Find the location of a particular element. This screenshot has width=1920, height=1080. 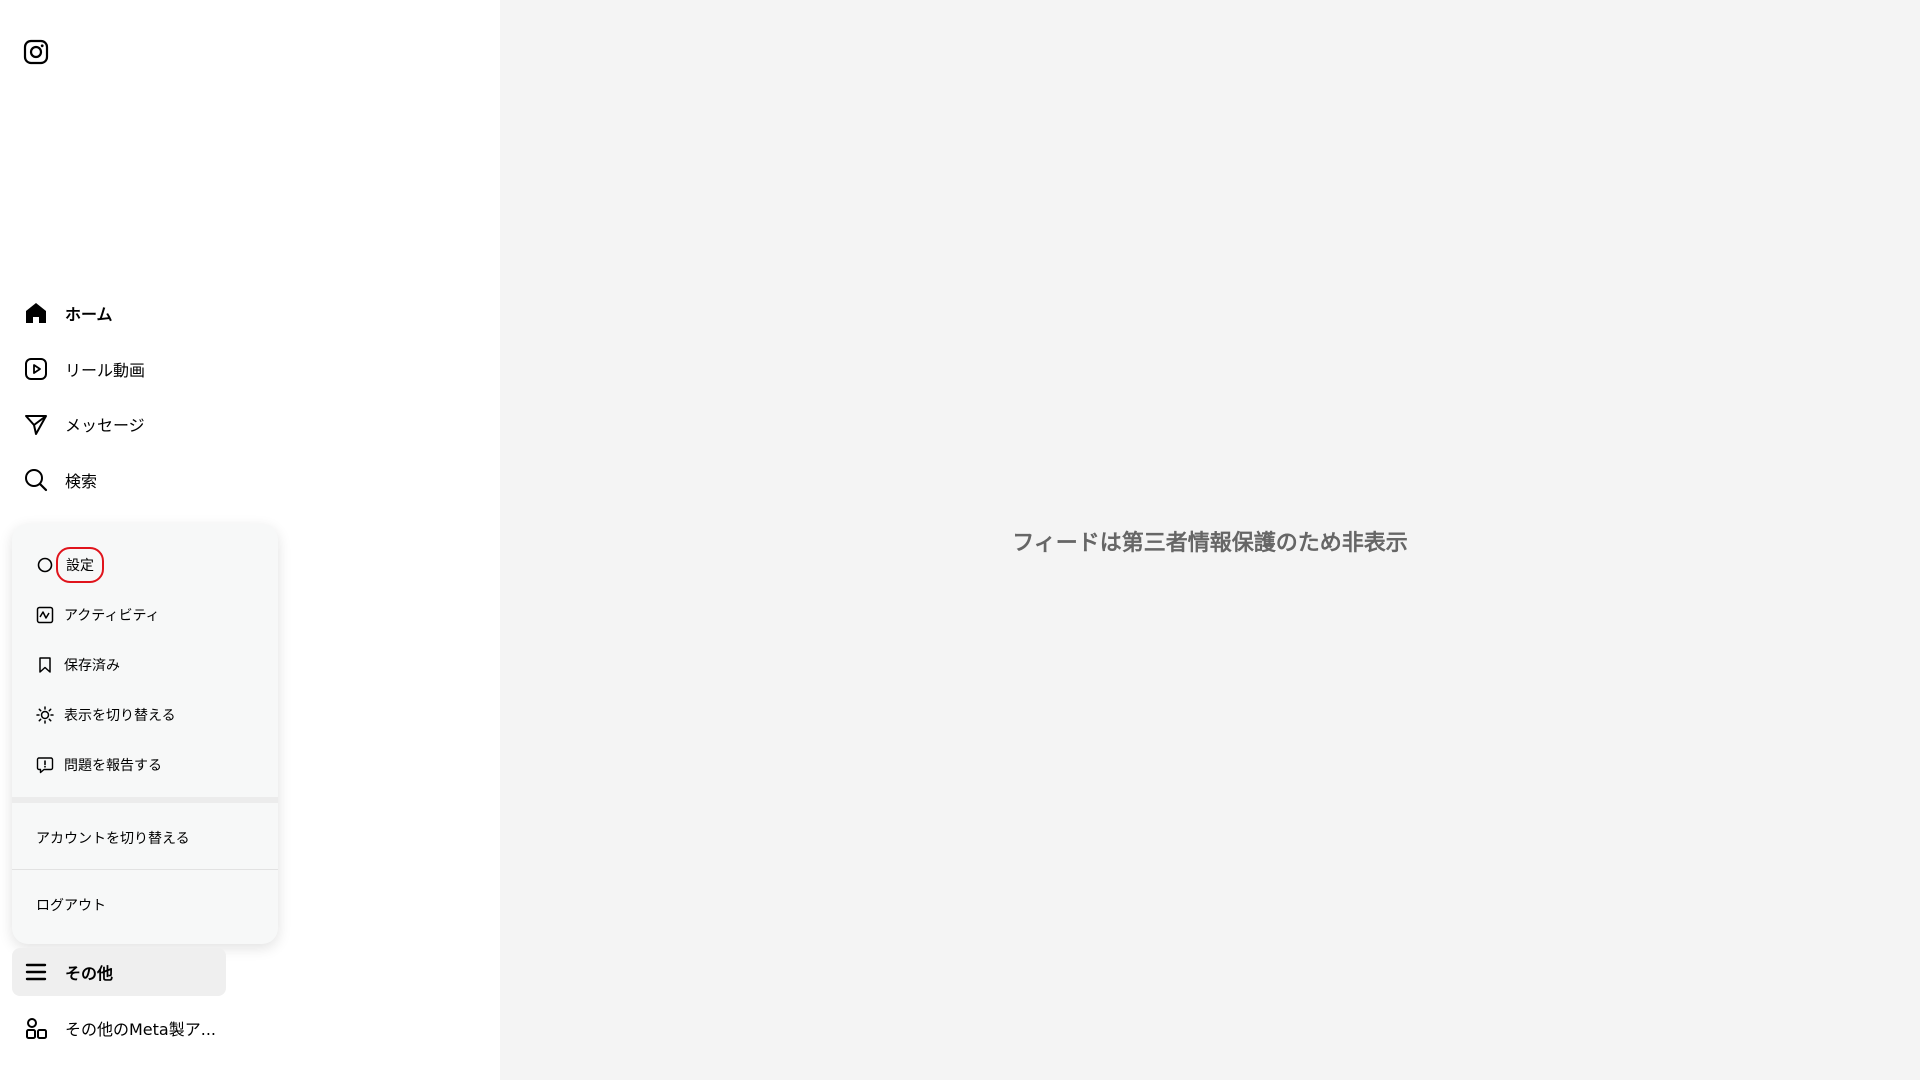

nav-reels: リール動画 is located at coordinates (119, 369).